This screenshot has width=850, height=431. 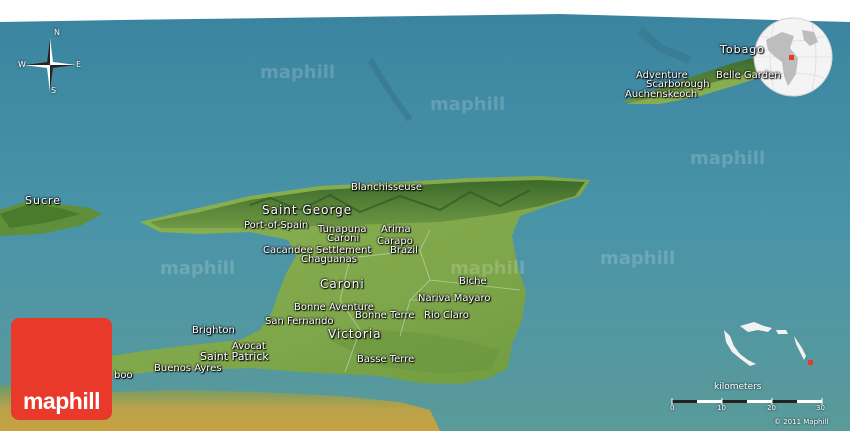 I want to click on inset-icon, so click(x=768, y=344).